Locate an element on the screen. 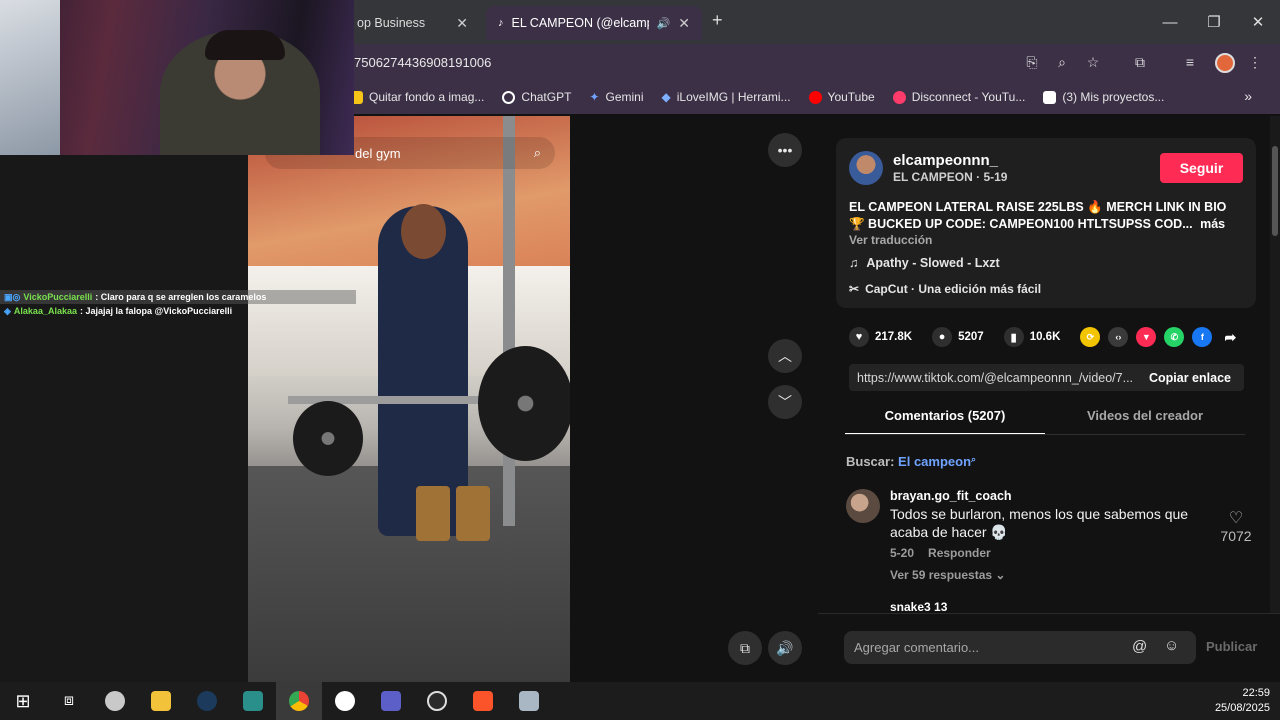  save-button: ▮ 10.6K is located at coordinates (1031, 337).